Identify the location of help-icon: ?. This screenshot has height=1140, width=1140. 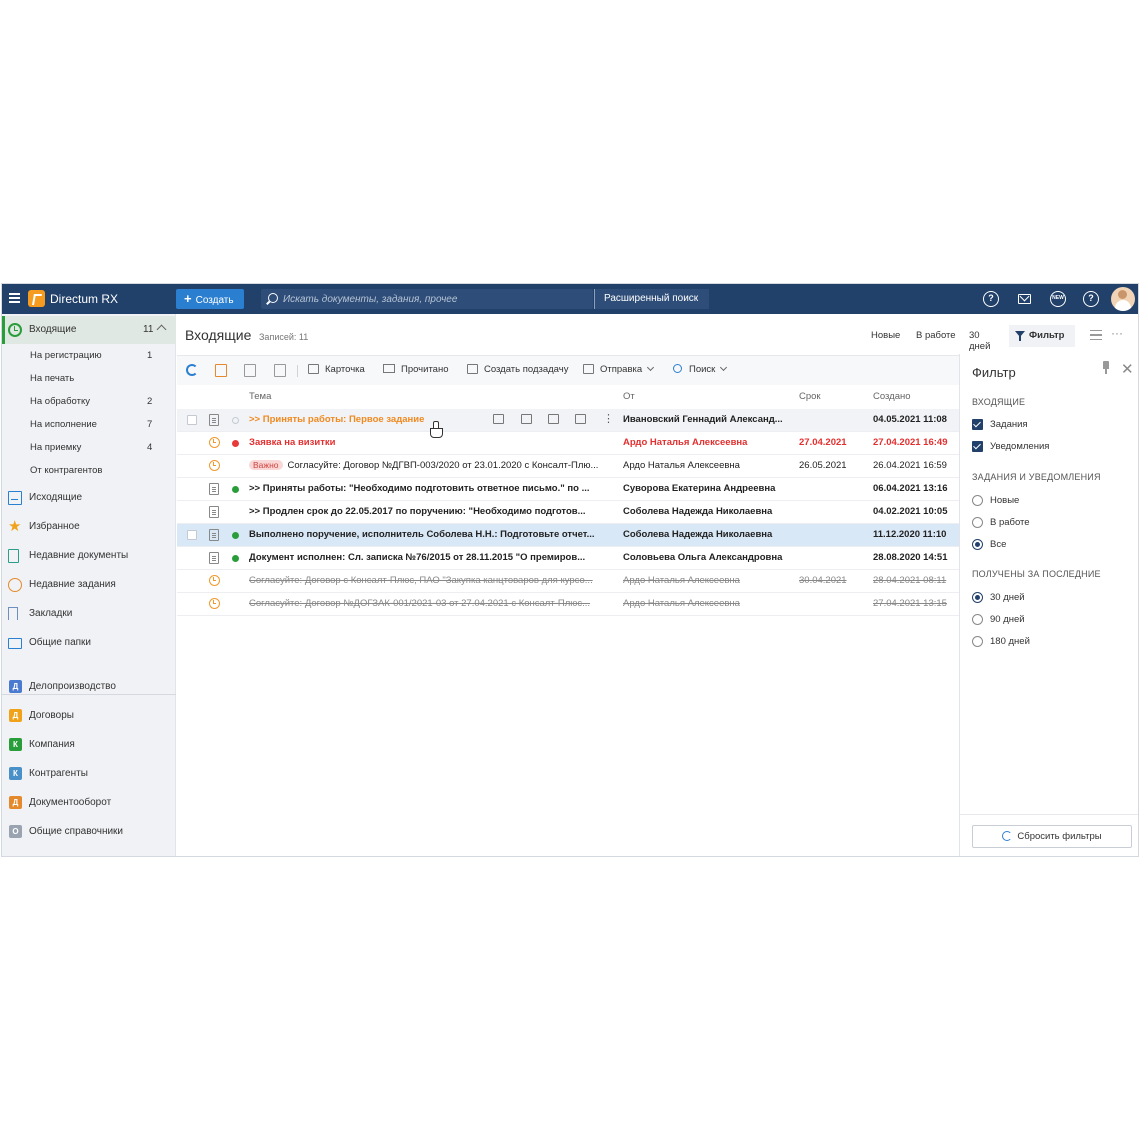
(1091, 299).